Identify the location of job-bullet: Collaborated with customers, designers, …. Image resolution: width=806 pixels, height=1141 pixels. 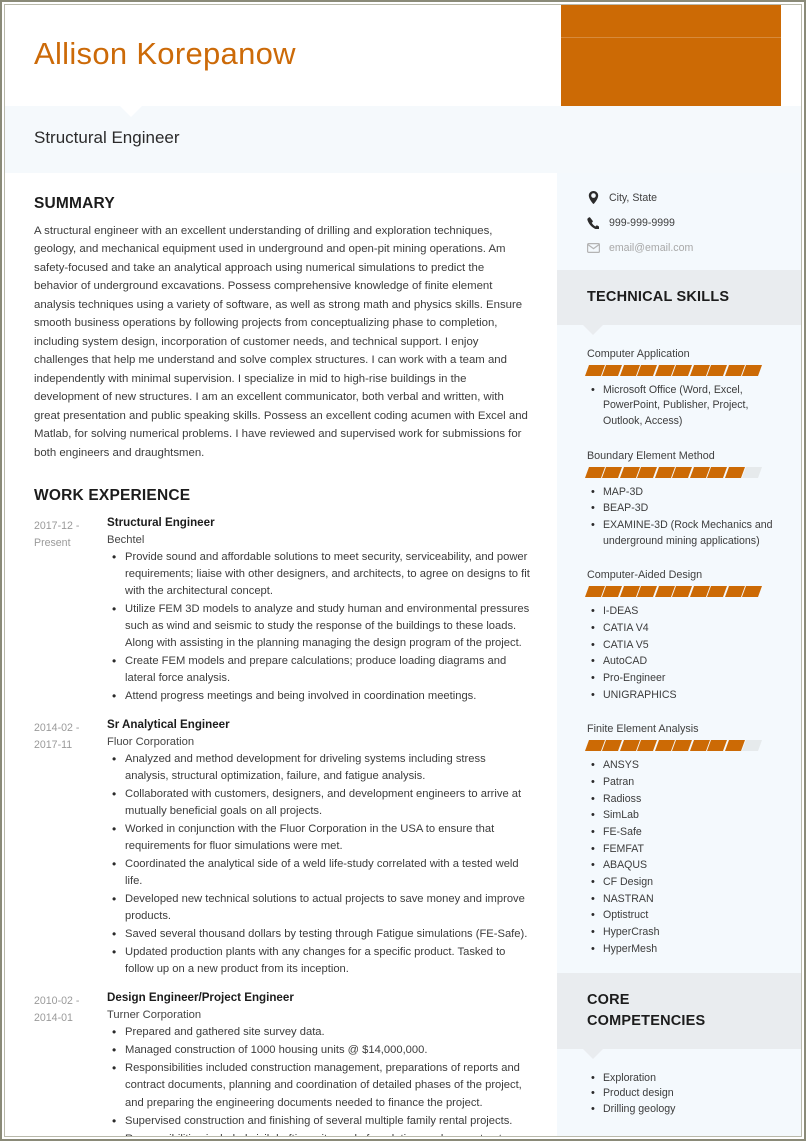
(319, 802).